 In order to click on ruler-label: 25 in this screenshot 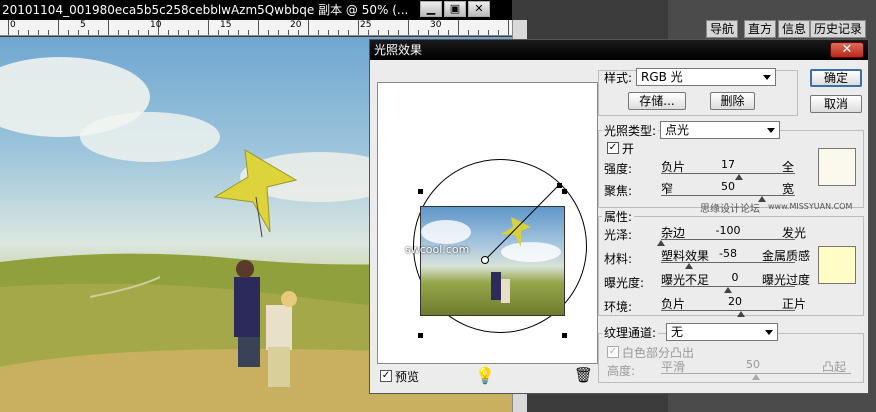, I will do `click(366, 25)`.